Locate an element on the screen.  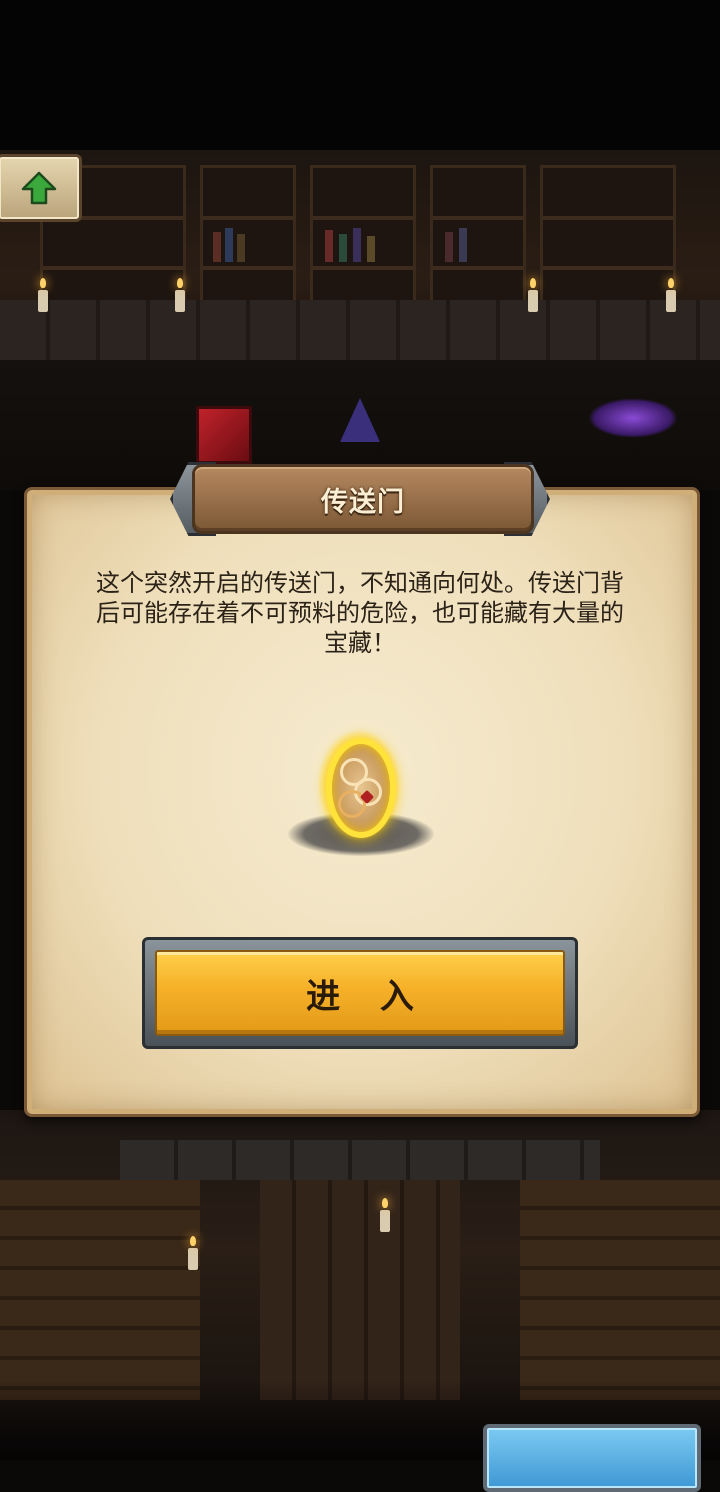
red-gem is located at coordinates (224, 435).